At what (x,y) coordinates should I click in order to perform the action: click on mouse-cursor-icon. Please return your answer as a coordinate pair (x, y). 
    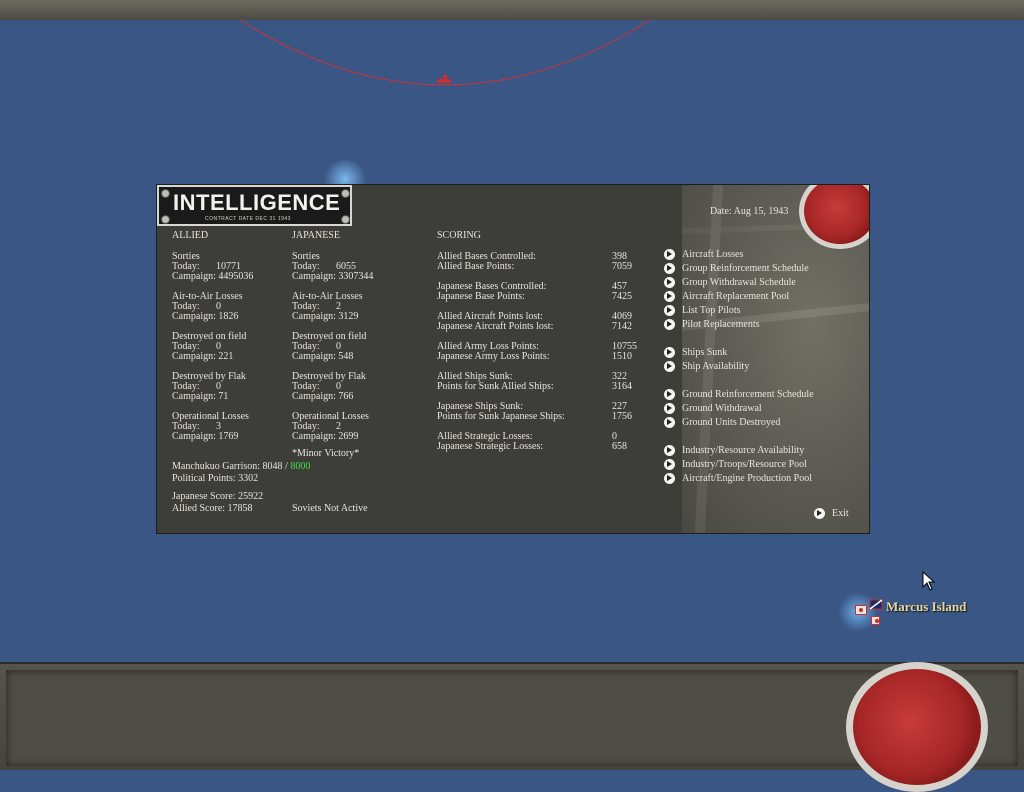
    Looking at the image, I should click on (929, 581).